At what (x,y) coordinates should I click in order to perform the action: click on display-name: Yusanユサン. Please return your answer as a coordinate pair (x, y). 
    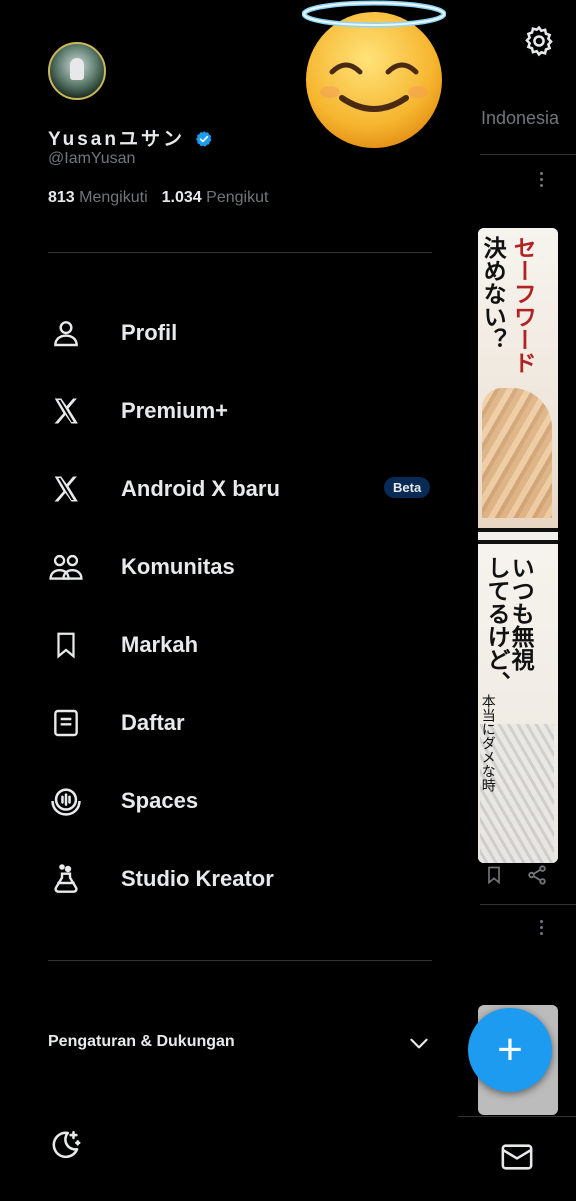
    Looking at the image, I should click on (130, 137).